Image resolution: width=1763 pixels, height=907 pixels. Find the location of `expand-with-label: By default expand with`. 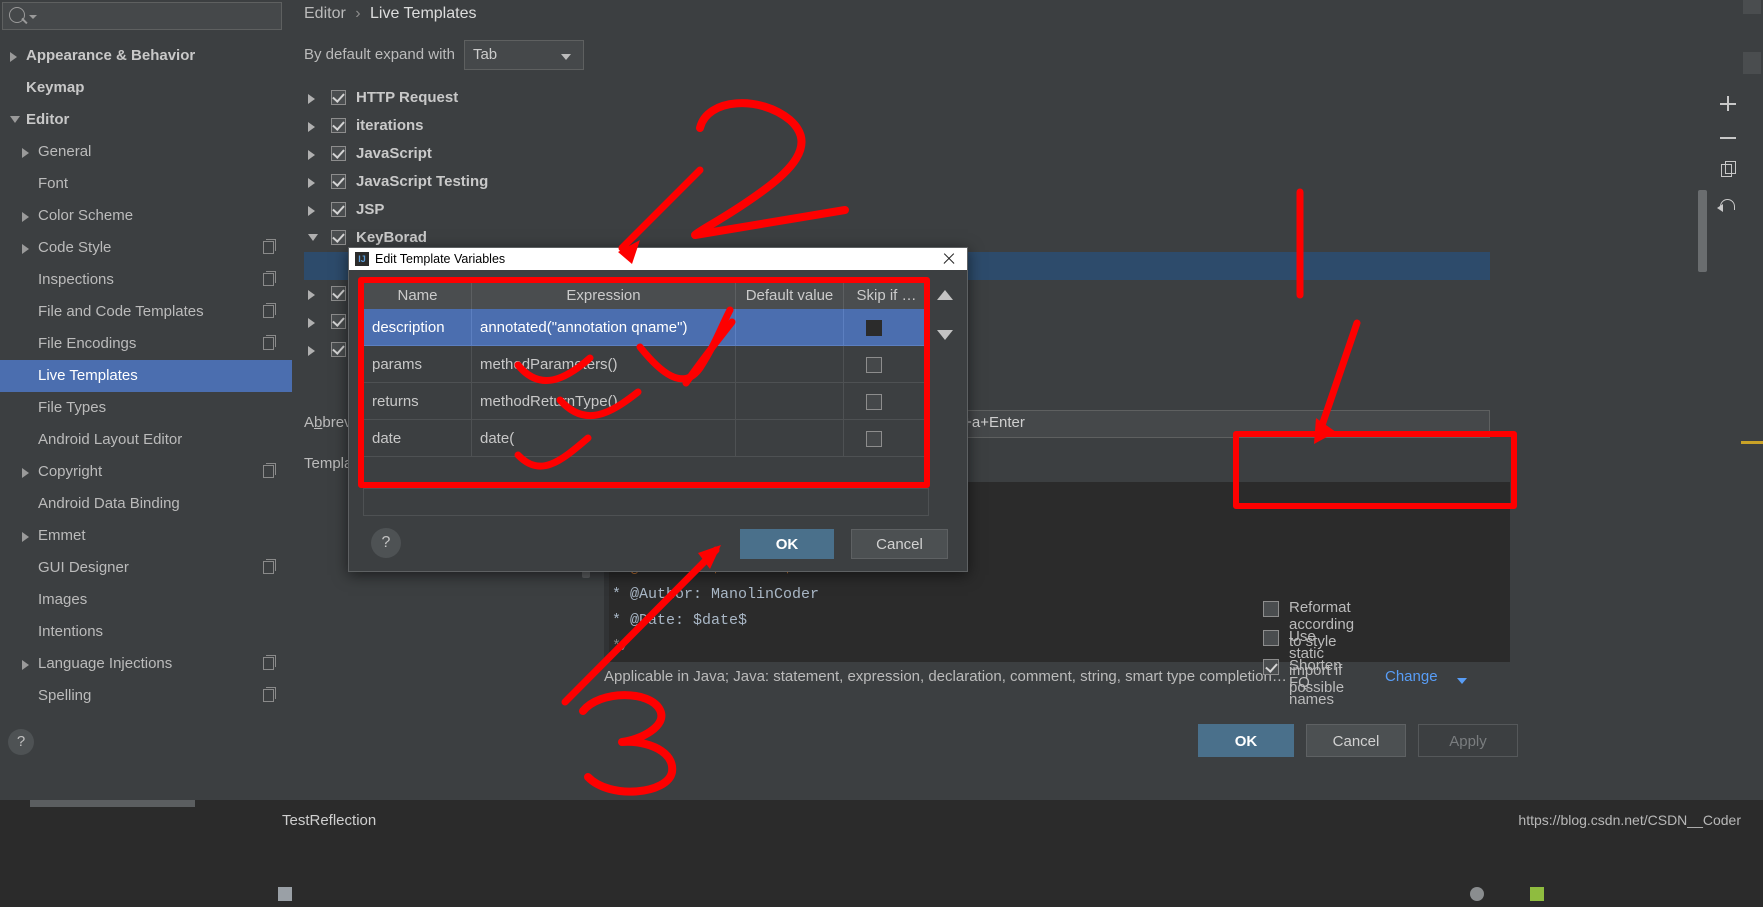

expand-with-label: By default expand with is located at coordinates (379, 54).